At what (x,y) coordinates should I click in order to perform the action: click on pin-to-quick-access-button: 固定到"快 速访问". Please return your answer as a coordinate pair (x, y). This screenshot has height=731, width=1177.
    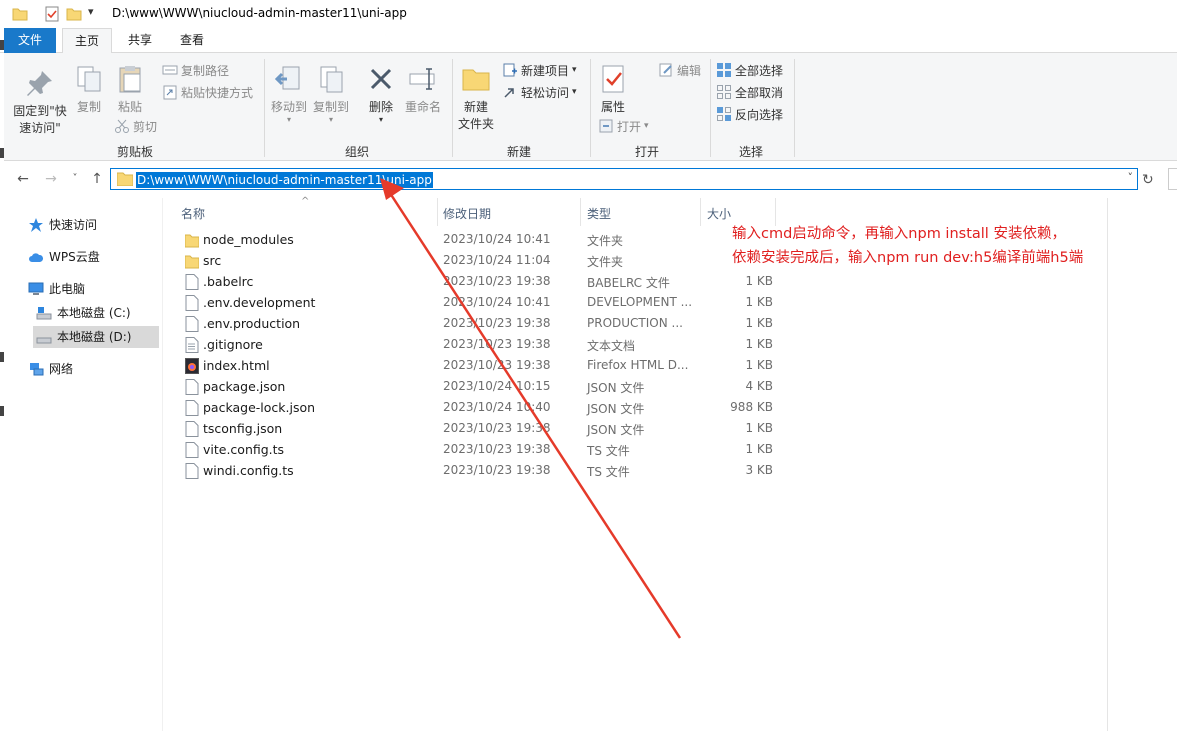
    Looking at the image, I should click on (40, 102).